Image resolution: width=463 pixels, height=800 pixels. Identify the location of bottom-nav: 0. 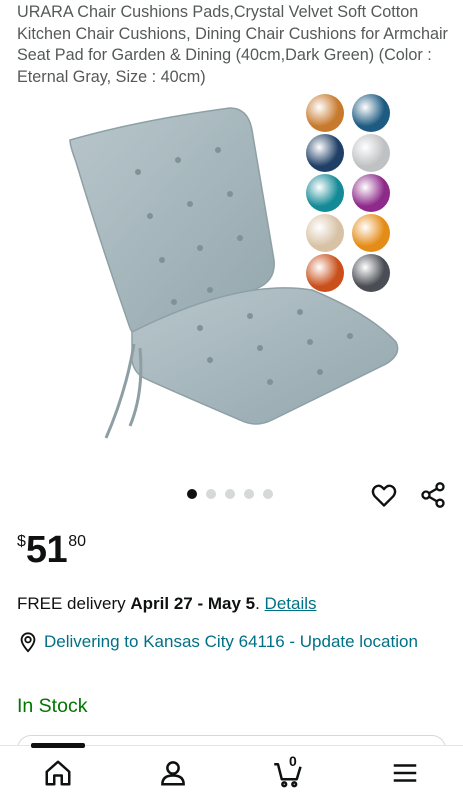
(231, 771).